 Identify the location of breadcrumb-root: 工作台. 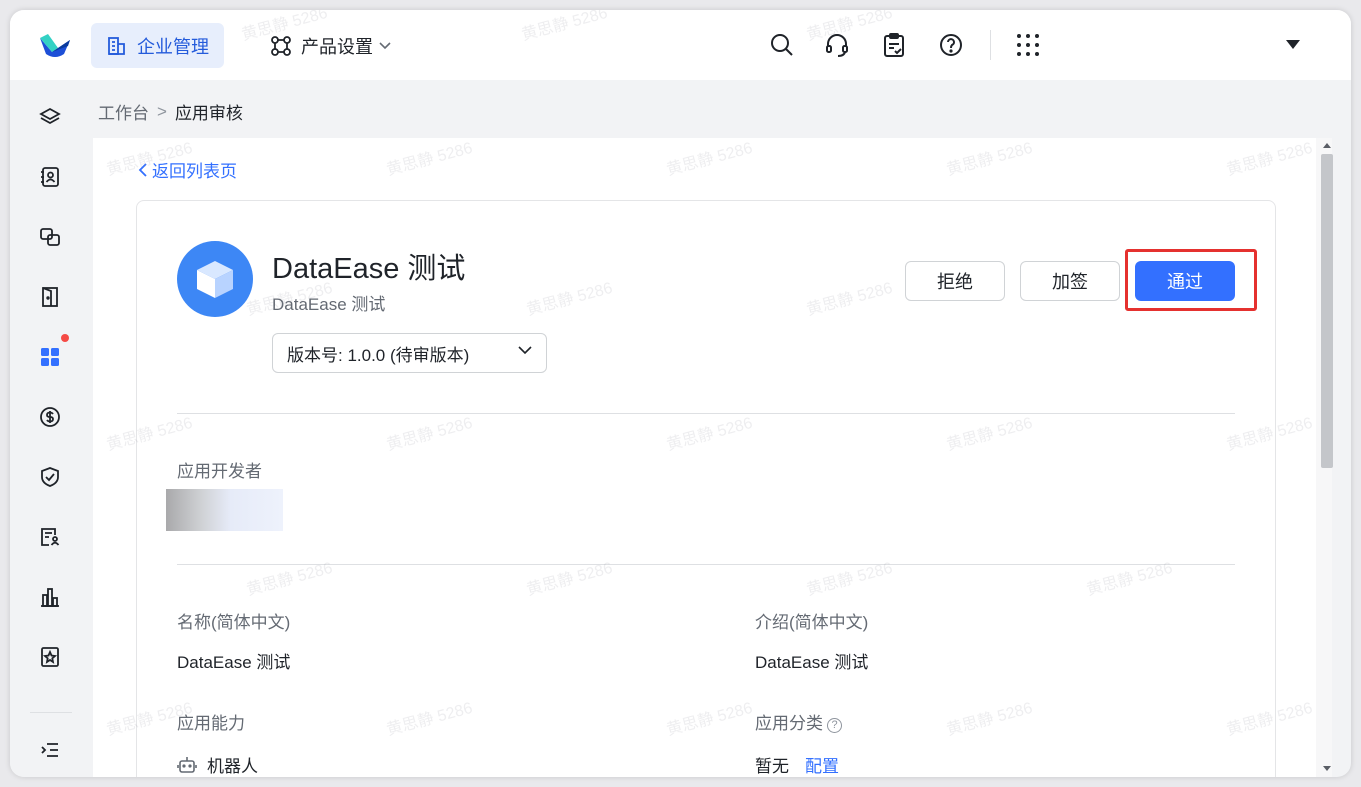
(123, 111).